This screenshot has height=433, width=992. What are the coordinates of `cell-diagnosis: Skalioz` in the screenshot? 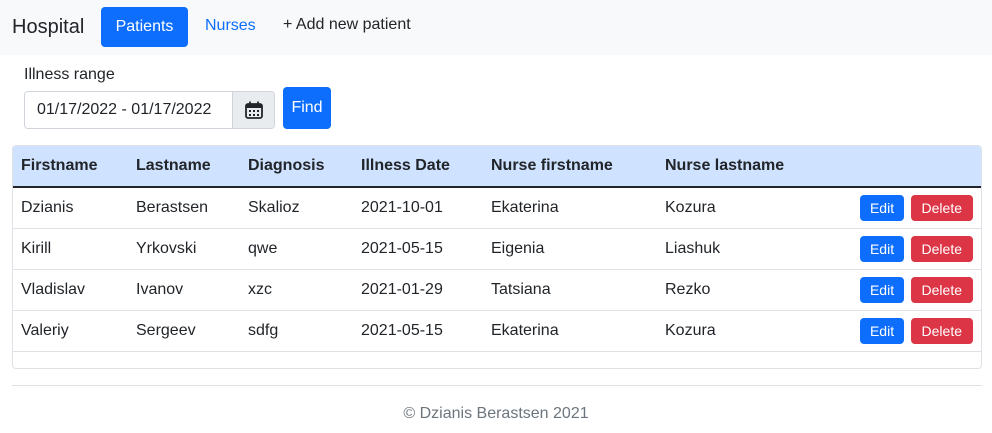 It's located at (274, 207).